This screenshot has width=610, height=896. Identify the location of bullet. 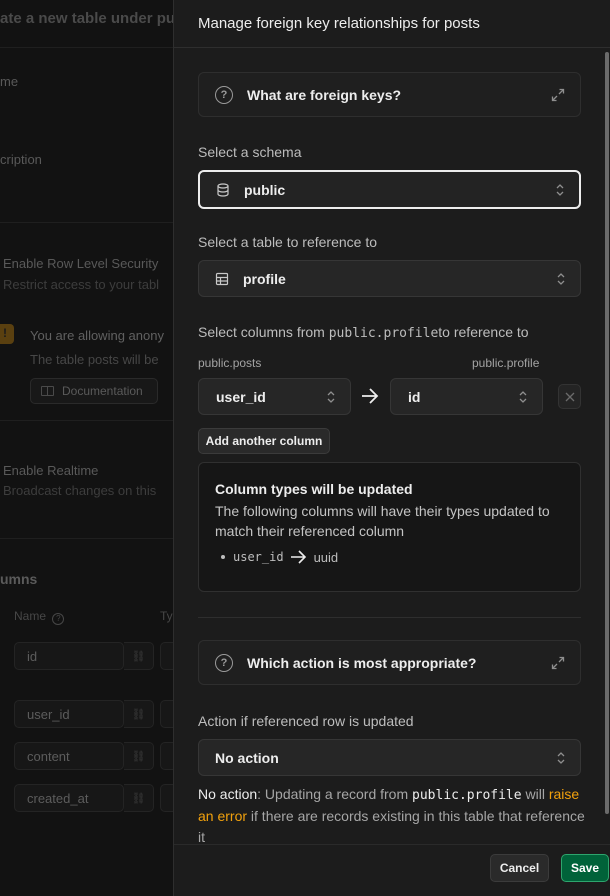
(223, 557).